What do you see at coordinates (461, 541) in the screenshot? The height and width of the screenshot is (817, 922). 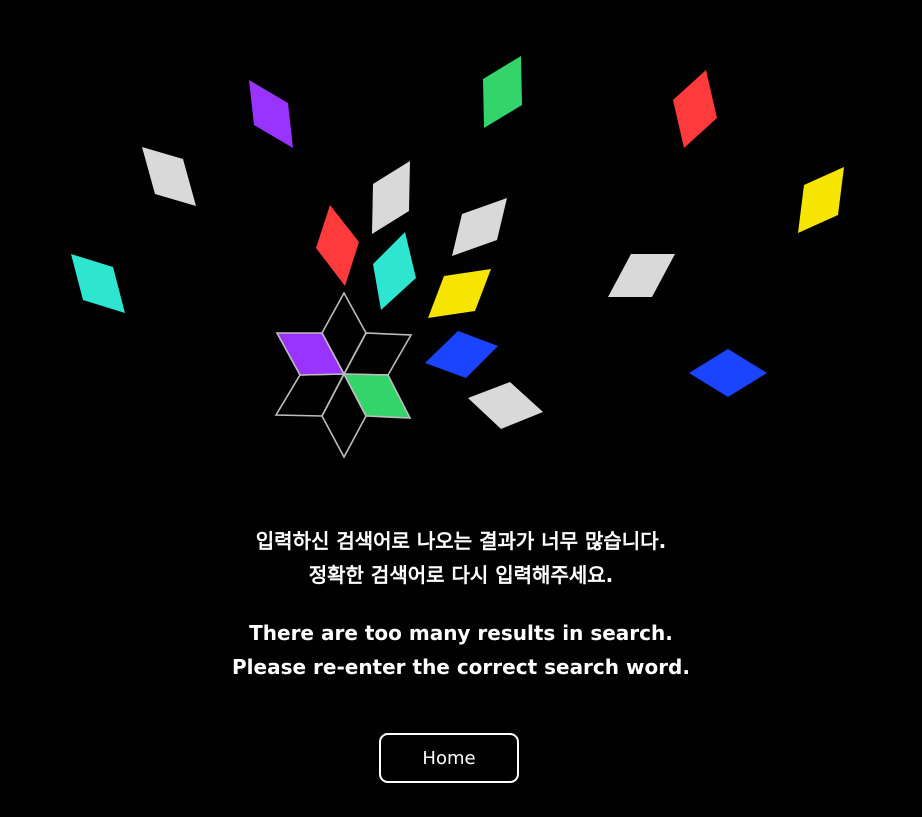 I see `error-message-korean-line-1: 입력하신 검색어로 나오는 결과가 너무 많습니다.` at bounding box center [461, 541].